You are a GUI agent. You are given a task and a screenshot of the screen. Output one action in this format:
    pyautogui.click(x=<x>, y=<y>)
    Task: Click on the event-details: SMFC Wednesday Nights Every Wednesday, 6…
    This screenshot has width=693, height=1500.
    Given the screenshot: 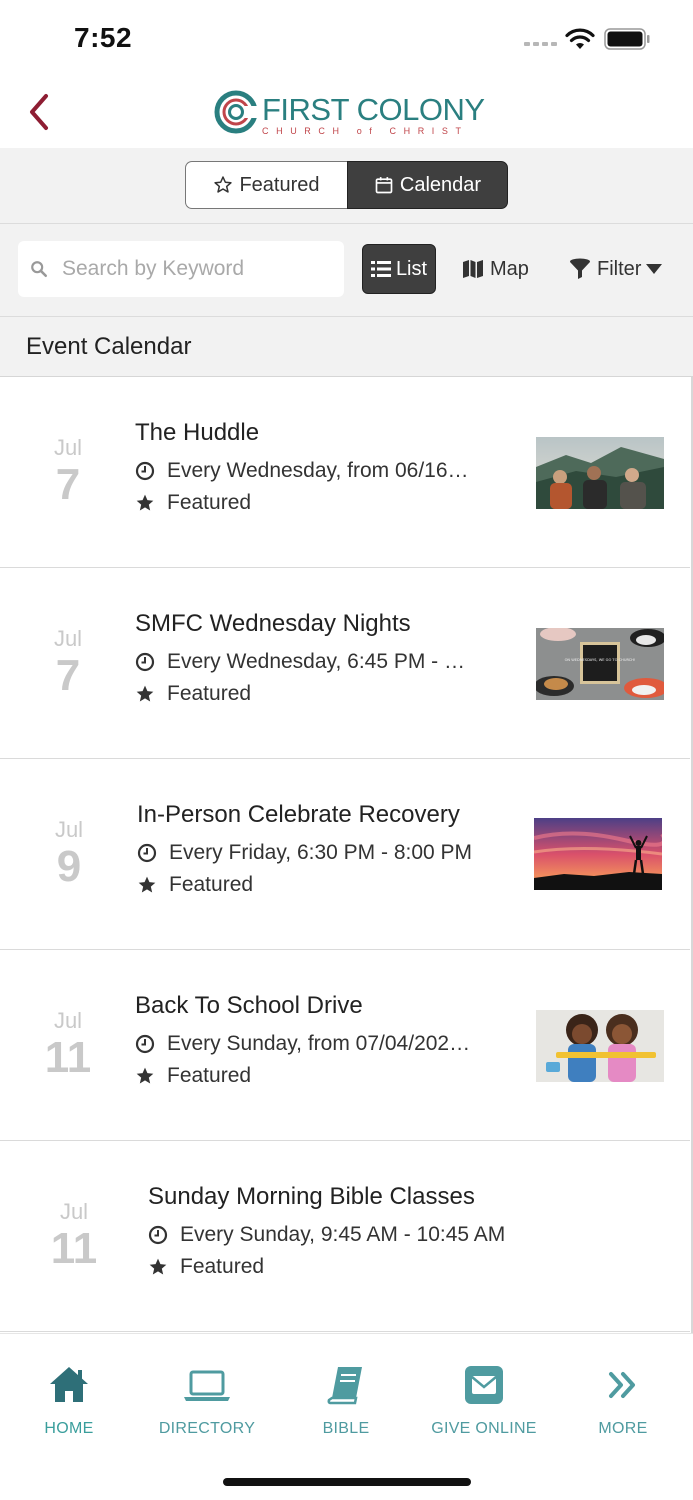 What is the action you would take?
    pyautogui.click(x=300, y=658)
    